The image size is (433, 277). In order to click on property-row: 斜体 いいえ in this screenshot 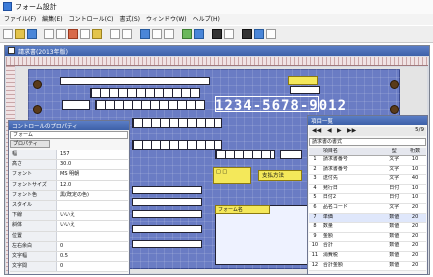, I will do `click(69, 226)`.